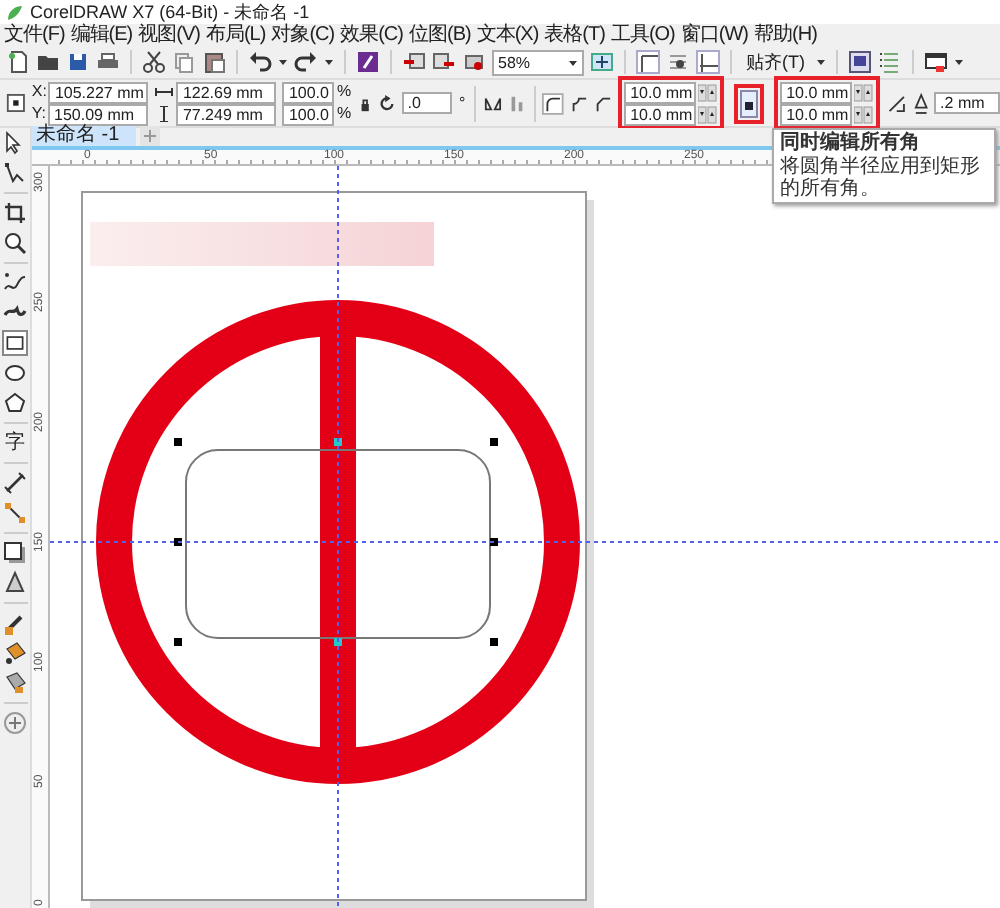 The height and width of the screenshot is (908, 1000). Describe the element at coordinates (15, 213) in the screenshot. I see `crop-icon` at that location.